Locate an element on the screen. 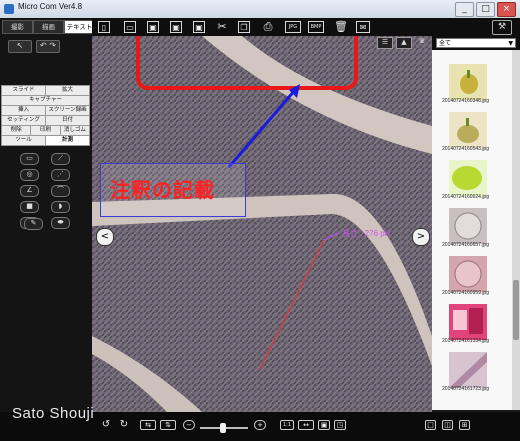  trash-icon: 🗑 is located at coordinates (341, 27).